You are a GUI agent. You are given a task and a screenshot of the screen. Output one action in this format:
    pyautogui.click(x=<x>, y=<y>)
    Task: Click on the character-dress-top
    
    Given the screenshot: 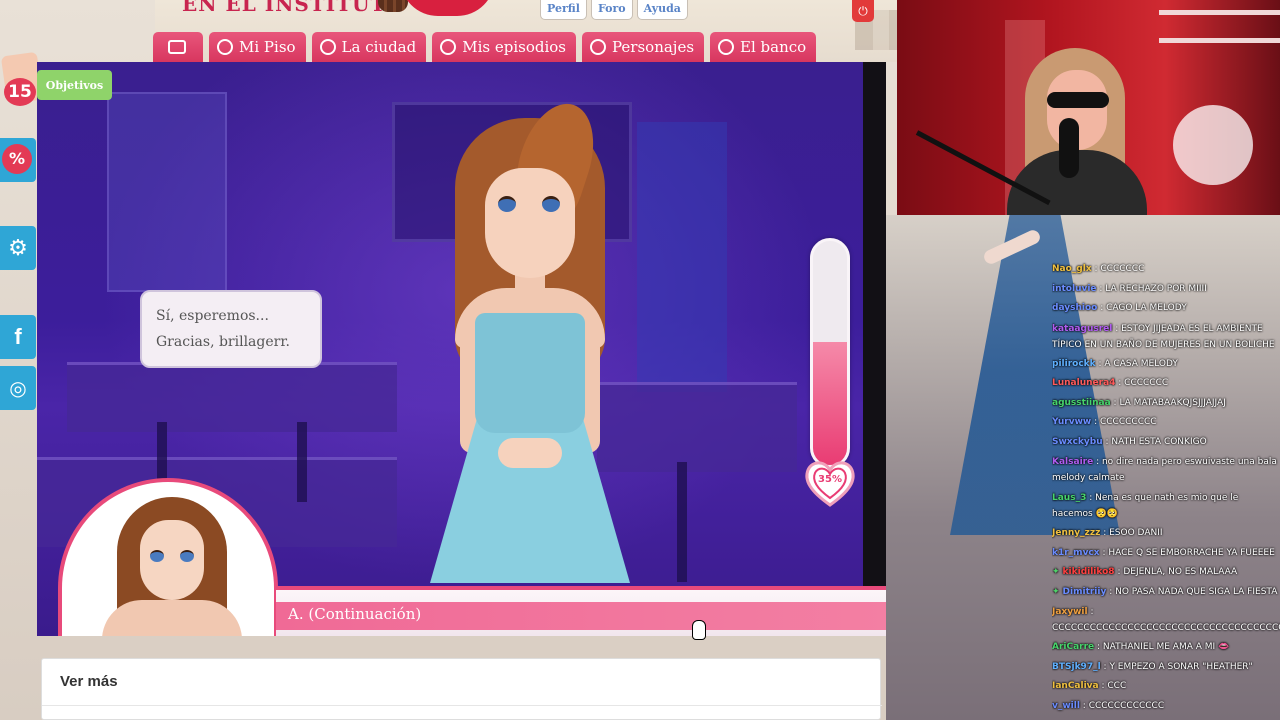 What is the action you would take?
    pyautogui.click(x=530, y=373)
    